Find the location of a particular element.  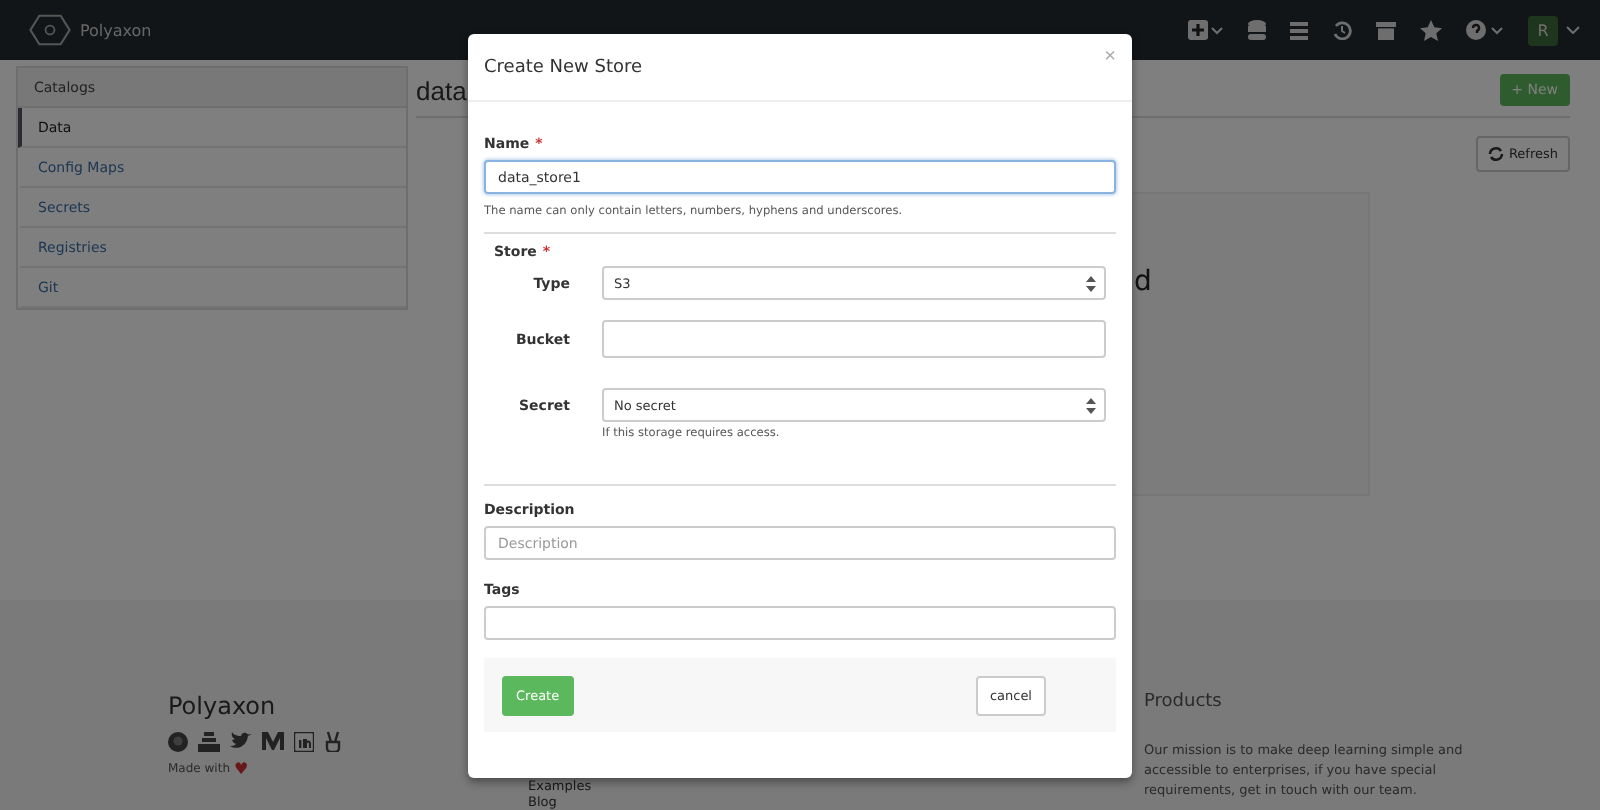

twitter-icon is located at coordinates (241, 741).